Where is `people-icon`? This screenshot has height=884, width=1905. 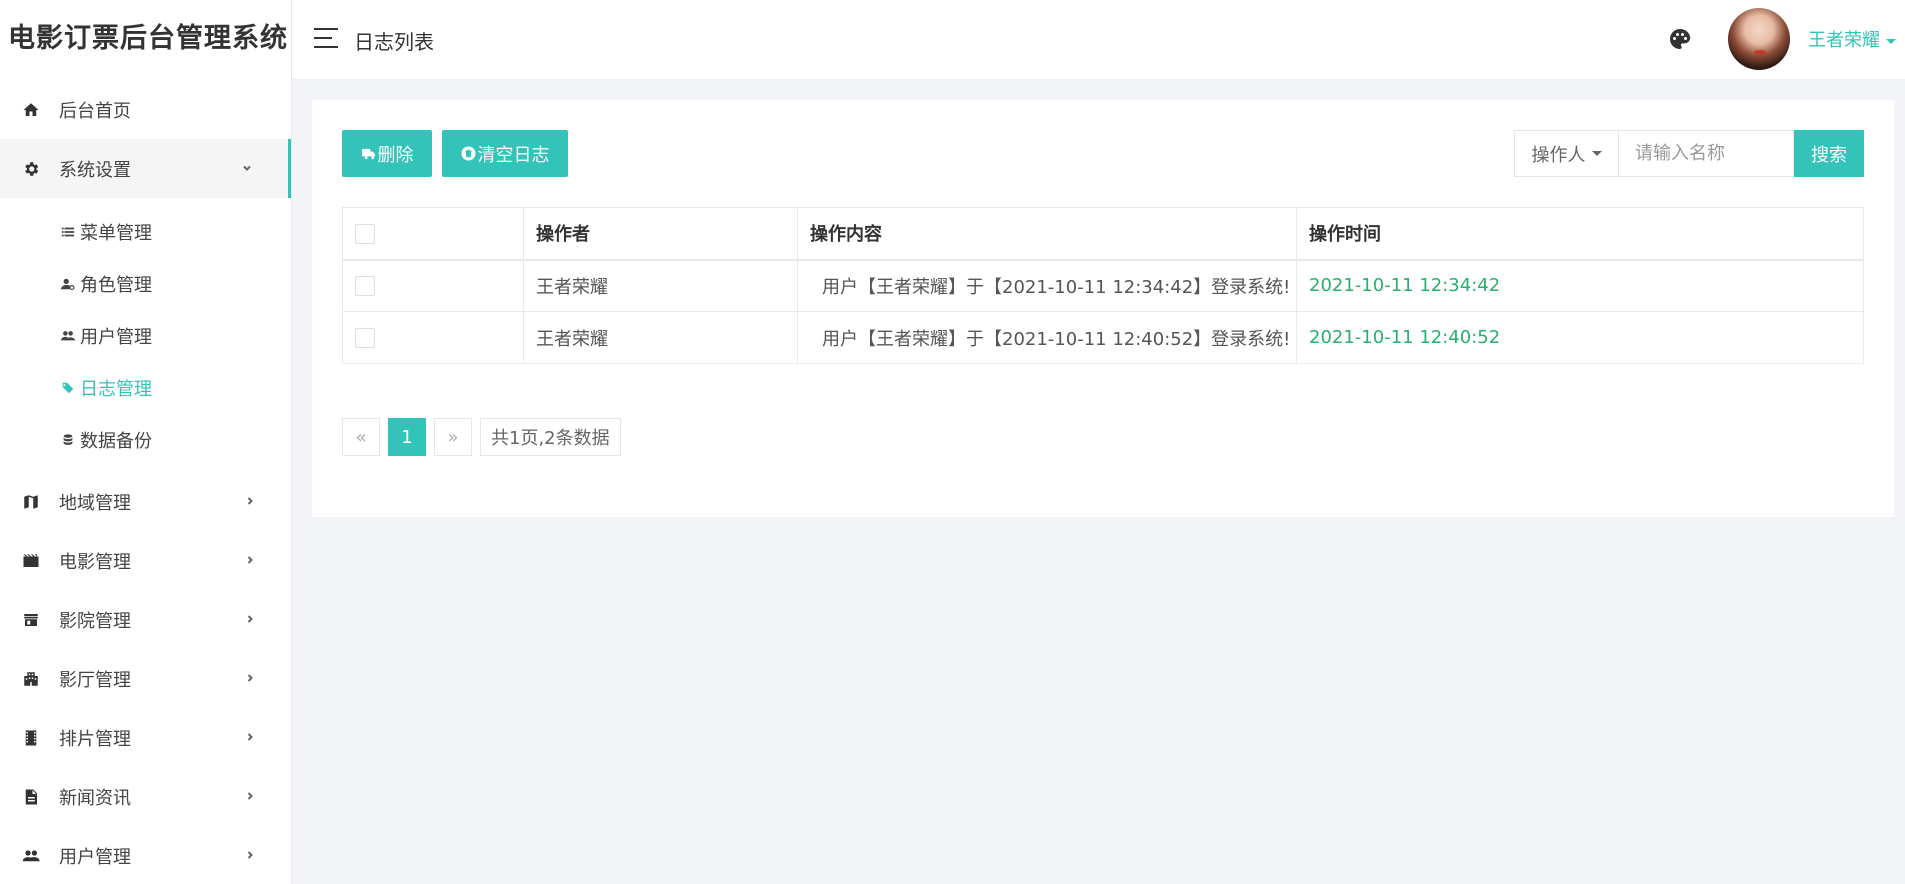
people-icon is located at coordinates (31, 856).